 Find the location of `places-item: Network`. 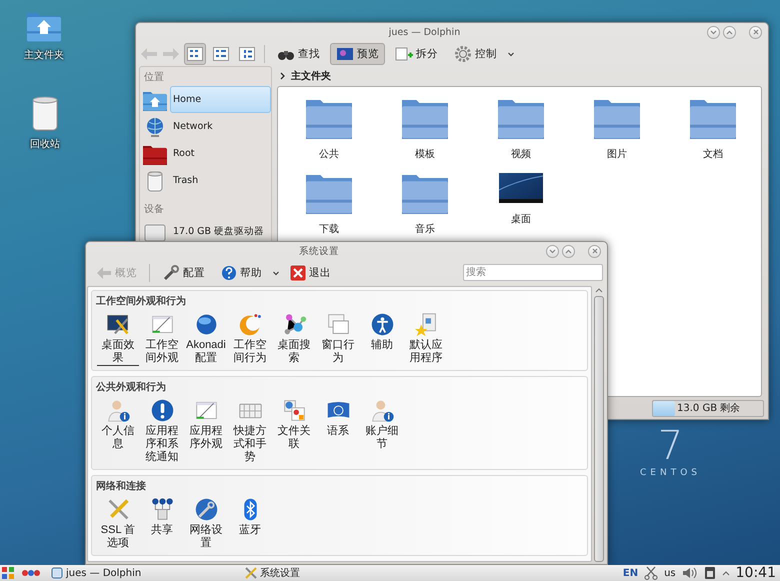

places-item: Network is located at coordinates (220, 126).